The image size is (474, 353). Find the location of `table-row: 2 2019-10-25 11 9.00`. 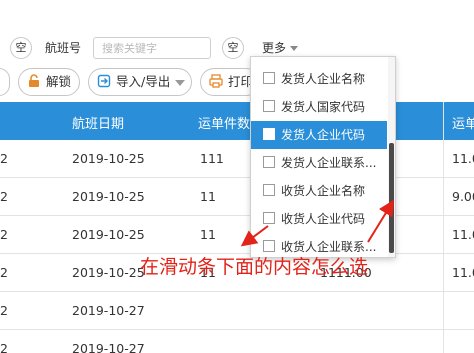

table-row: 2 2019-10-25 11 9.00 is located at coordinates (237, 197).